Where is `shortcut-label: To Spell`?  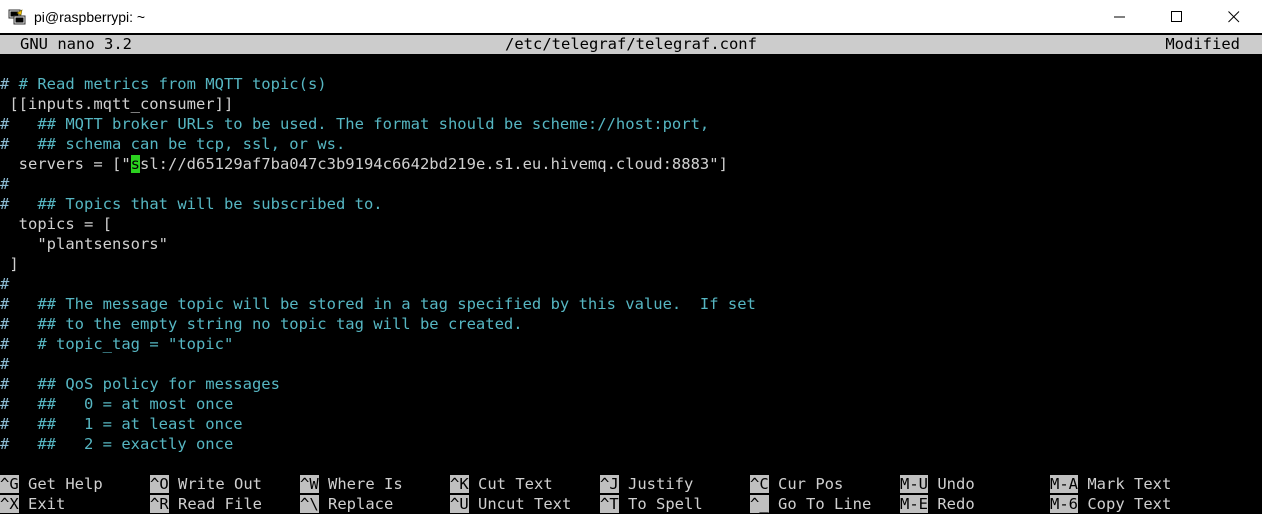 shortcut-label: To Spell is located at coordinates (660, 504).